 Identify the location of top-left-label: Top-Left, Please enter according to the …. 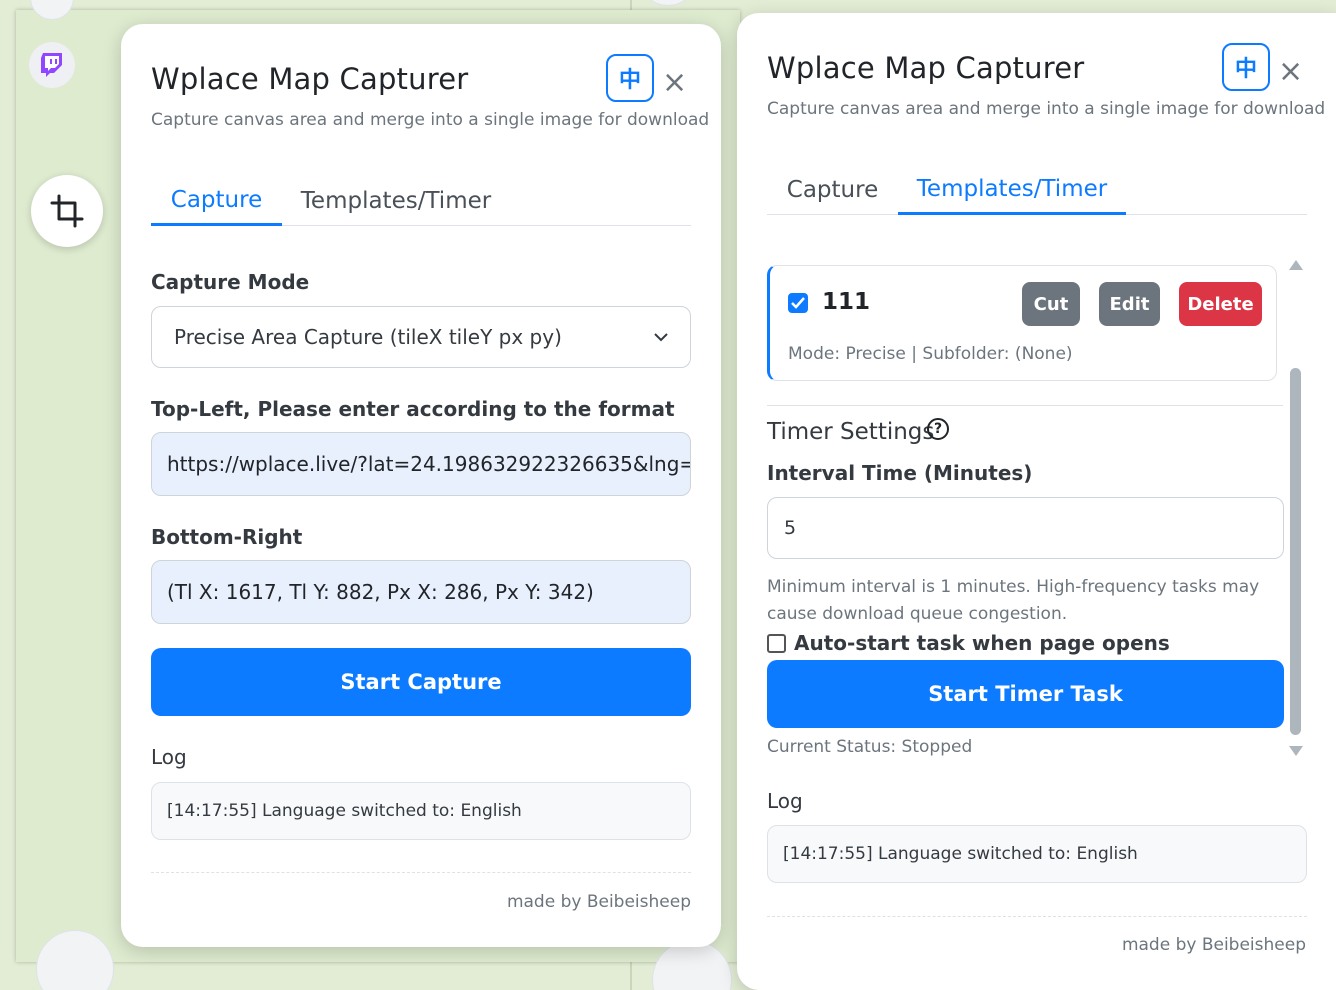
(413, 409).